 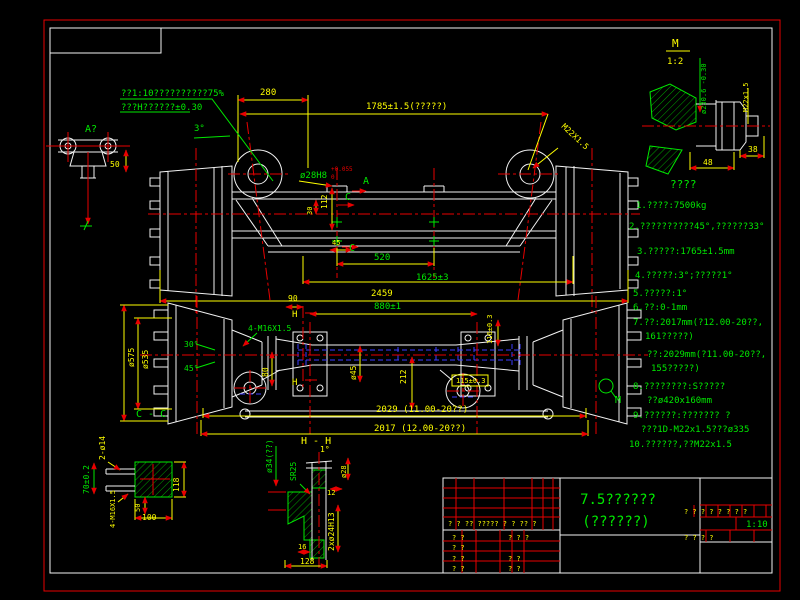 What do you see at coordinates (269, 456) in the screenshot?
I see `dim-o34: ø34(??)` at bounding box center [269, 456].